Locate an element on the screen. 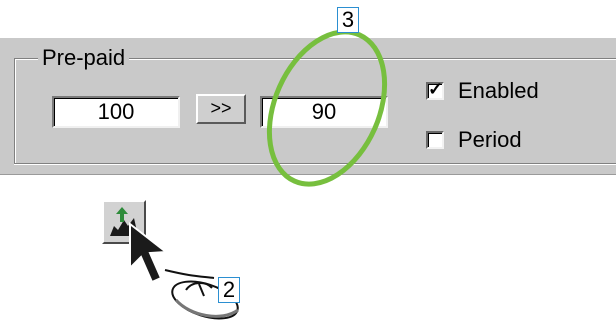 The height and width of the screenshot is (326, 616). arrow-cursor-icon is located at coordinates (149, 252).